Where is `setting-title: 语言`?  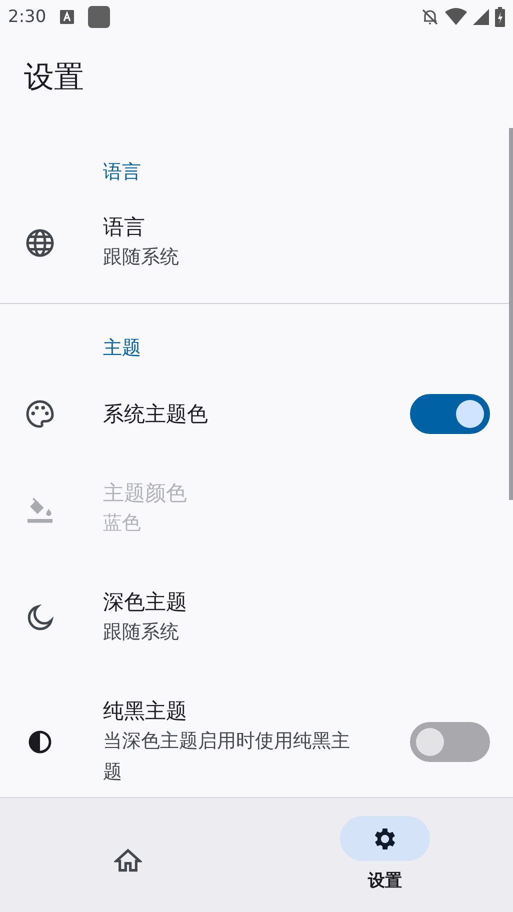 setting-title: 语言 is located at coordinates (124, 227).